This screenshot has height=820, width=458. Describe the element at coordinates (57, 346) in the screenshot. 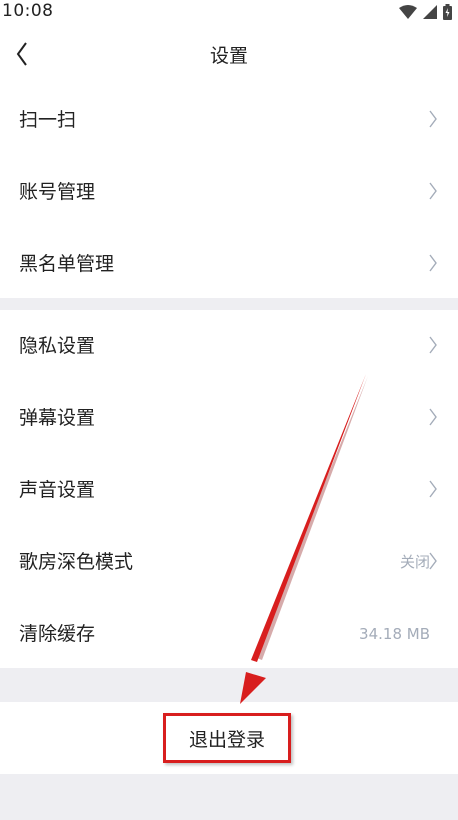

I see `setting-label: 隐私设置` at that location.